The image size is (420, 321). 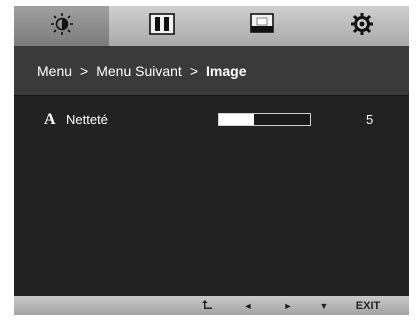 I want to click on exit-button: EXIT, so click(x=368, y=305).